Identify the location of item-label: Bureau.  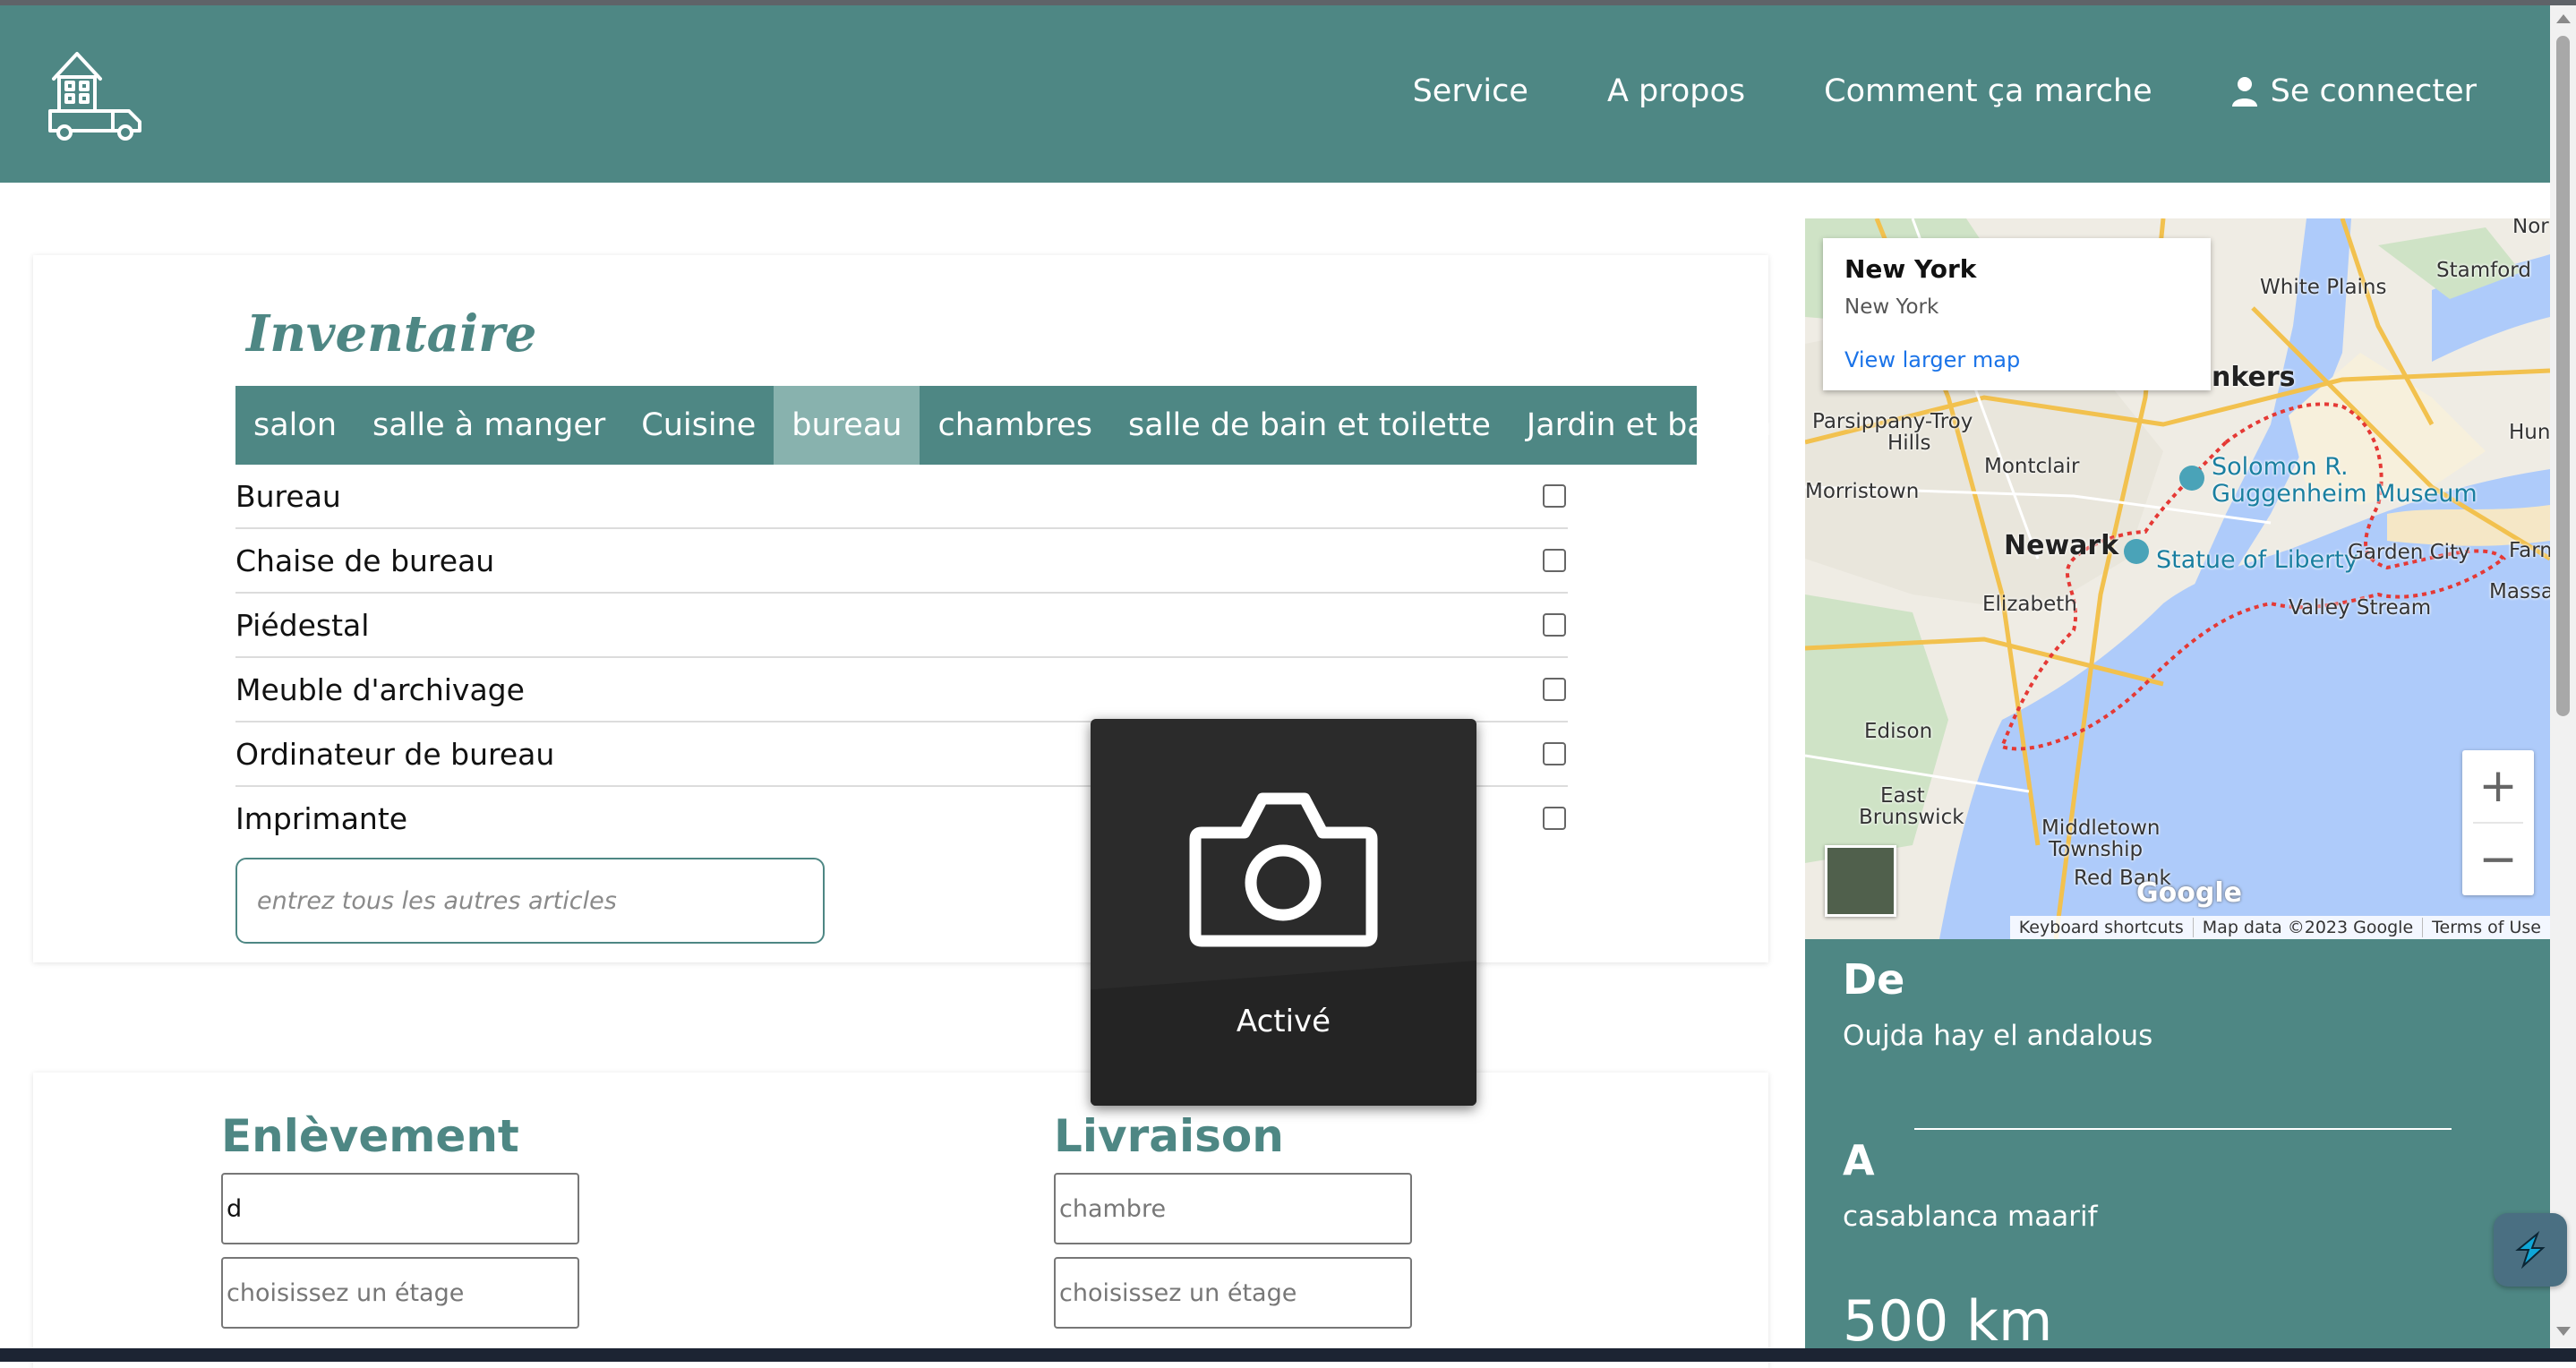
(288, 496).